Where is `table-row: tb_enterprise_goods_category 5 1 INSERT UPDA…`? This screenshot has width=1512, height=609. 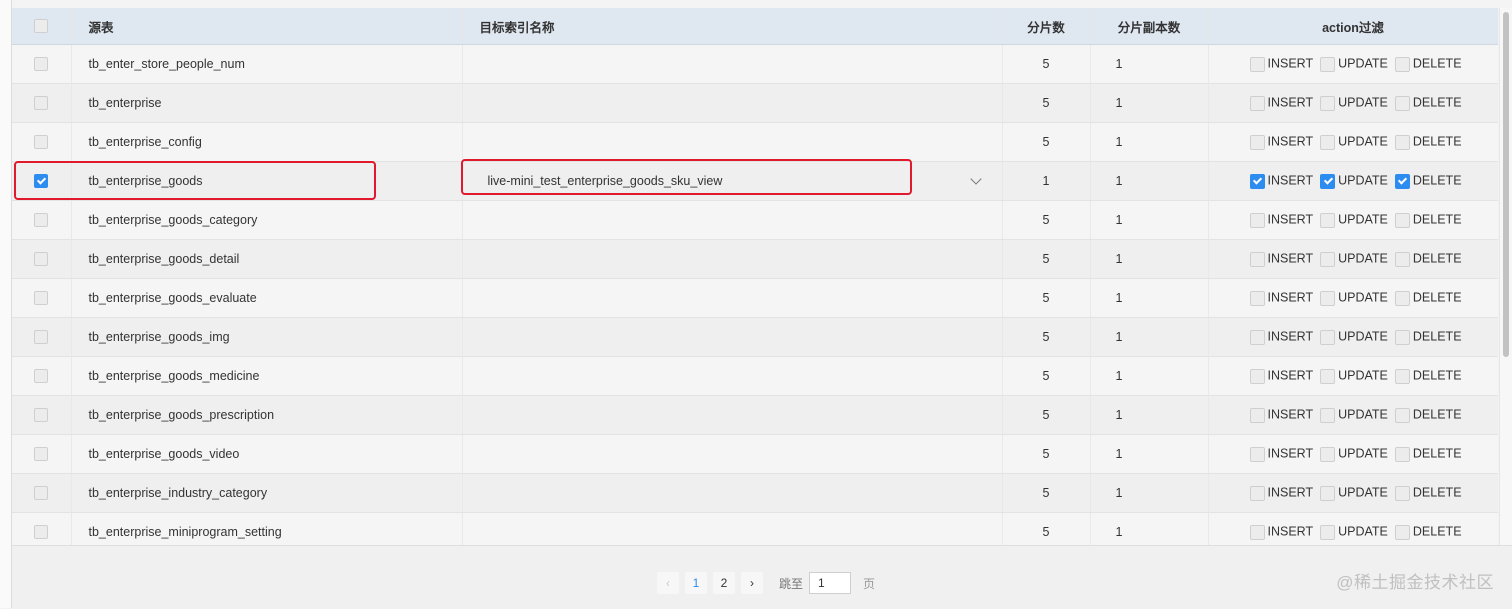 table-row: tb_enterprise_goods_category 5 1 INSERT UPDA… is located at coordinates (755, 220).